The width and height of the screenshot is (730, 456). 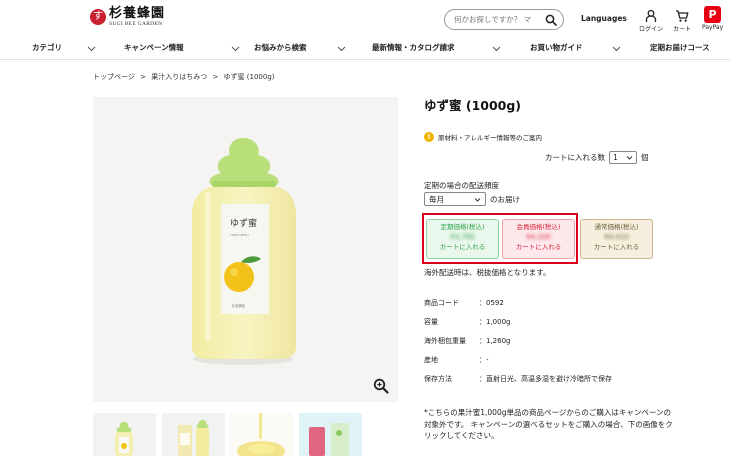 I want to click on site-logo: す 杉養蜂園 SUGI BEE GARDEN, so click(x=127, y=17).